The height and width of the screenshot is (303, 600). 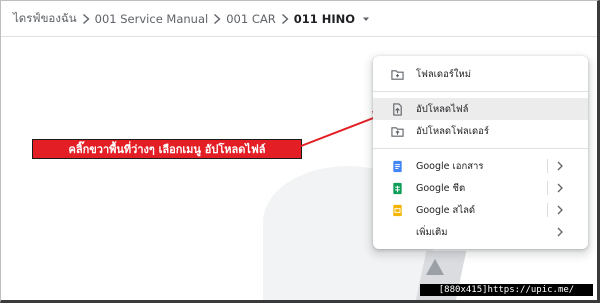 I want to click on caret-down-icon, so click(x=366, y=19).